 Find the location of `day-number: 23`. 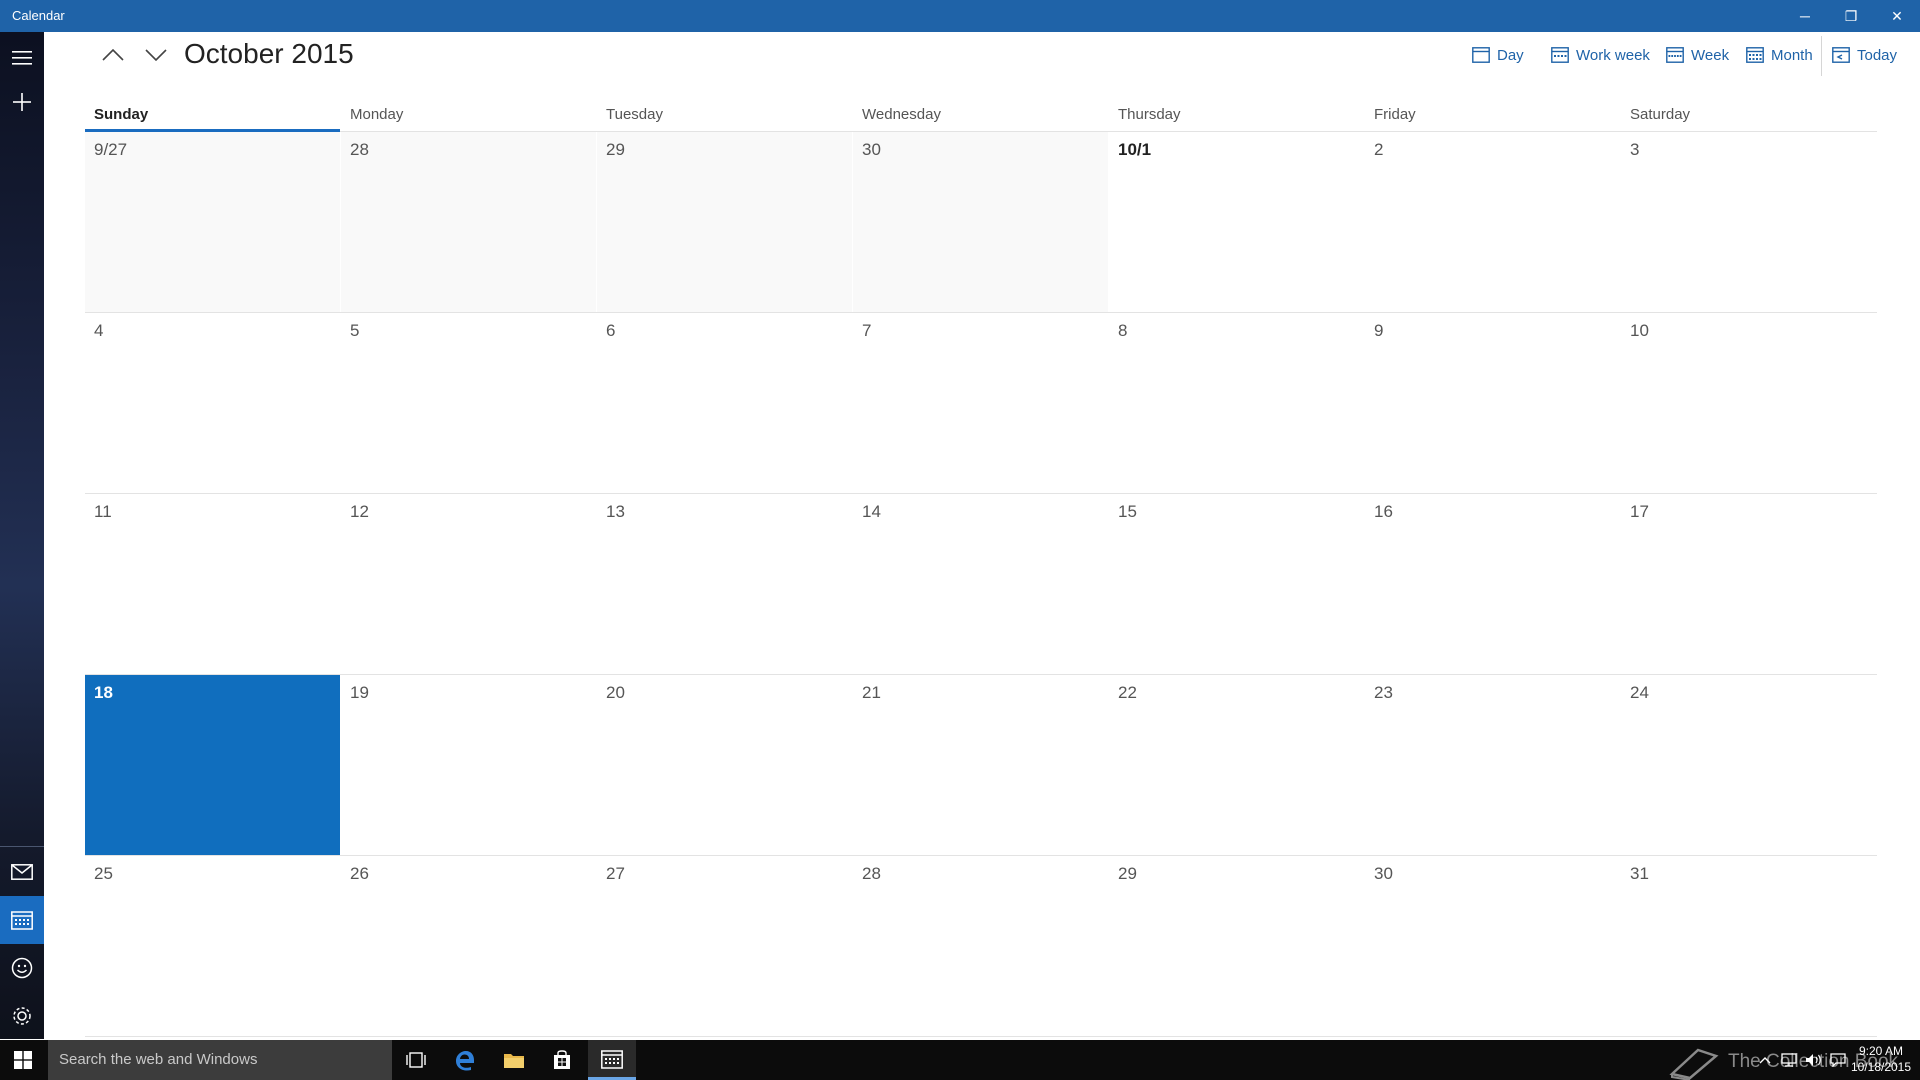

day-number: 23 is located at coordinates (1383, 692).